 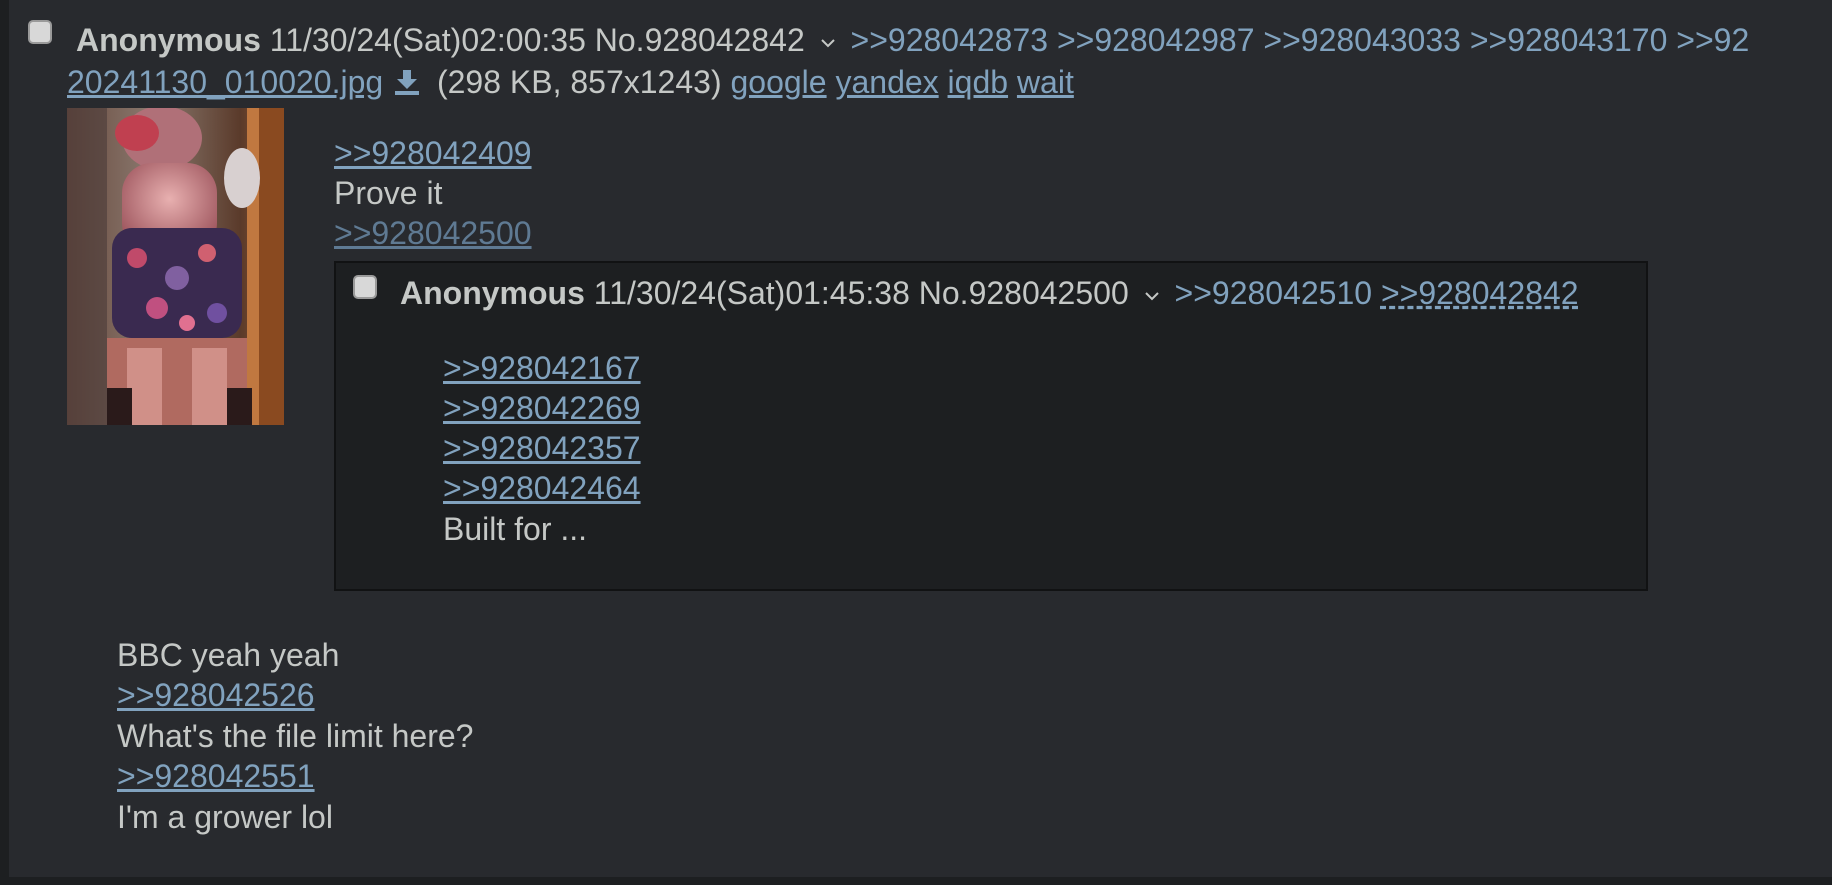 I want to click on quote-link: >>928042167, so click(x=542, y=368).